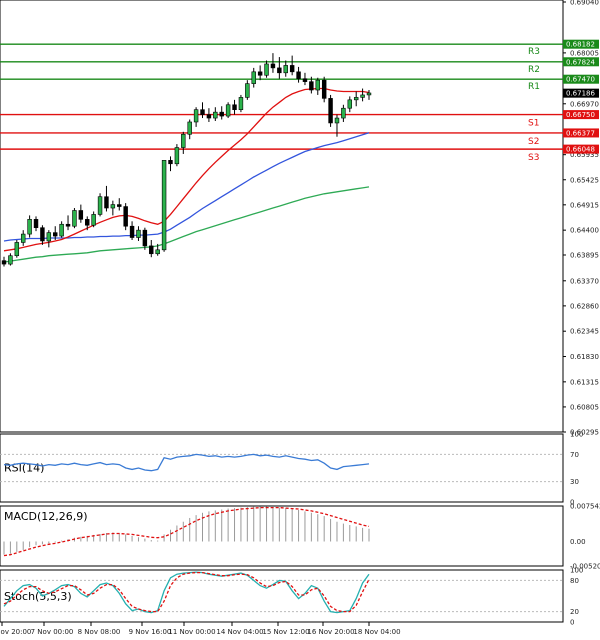  What do you see at coordinates (580, 94) in the screenshot?
I see `current-price-label: 0.67186` at bounding box center [580, 94].